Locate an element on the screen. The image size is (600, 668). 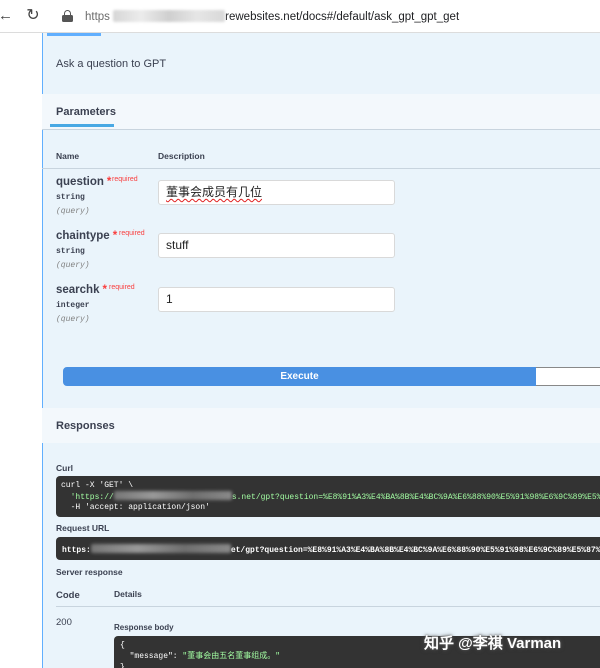
watermark: 知乎 @李祺 Varman is located at coordinates (493, 643).